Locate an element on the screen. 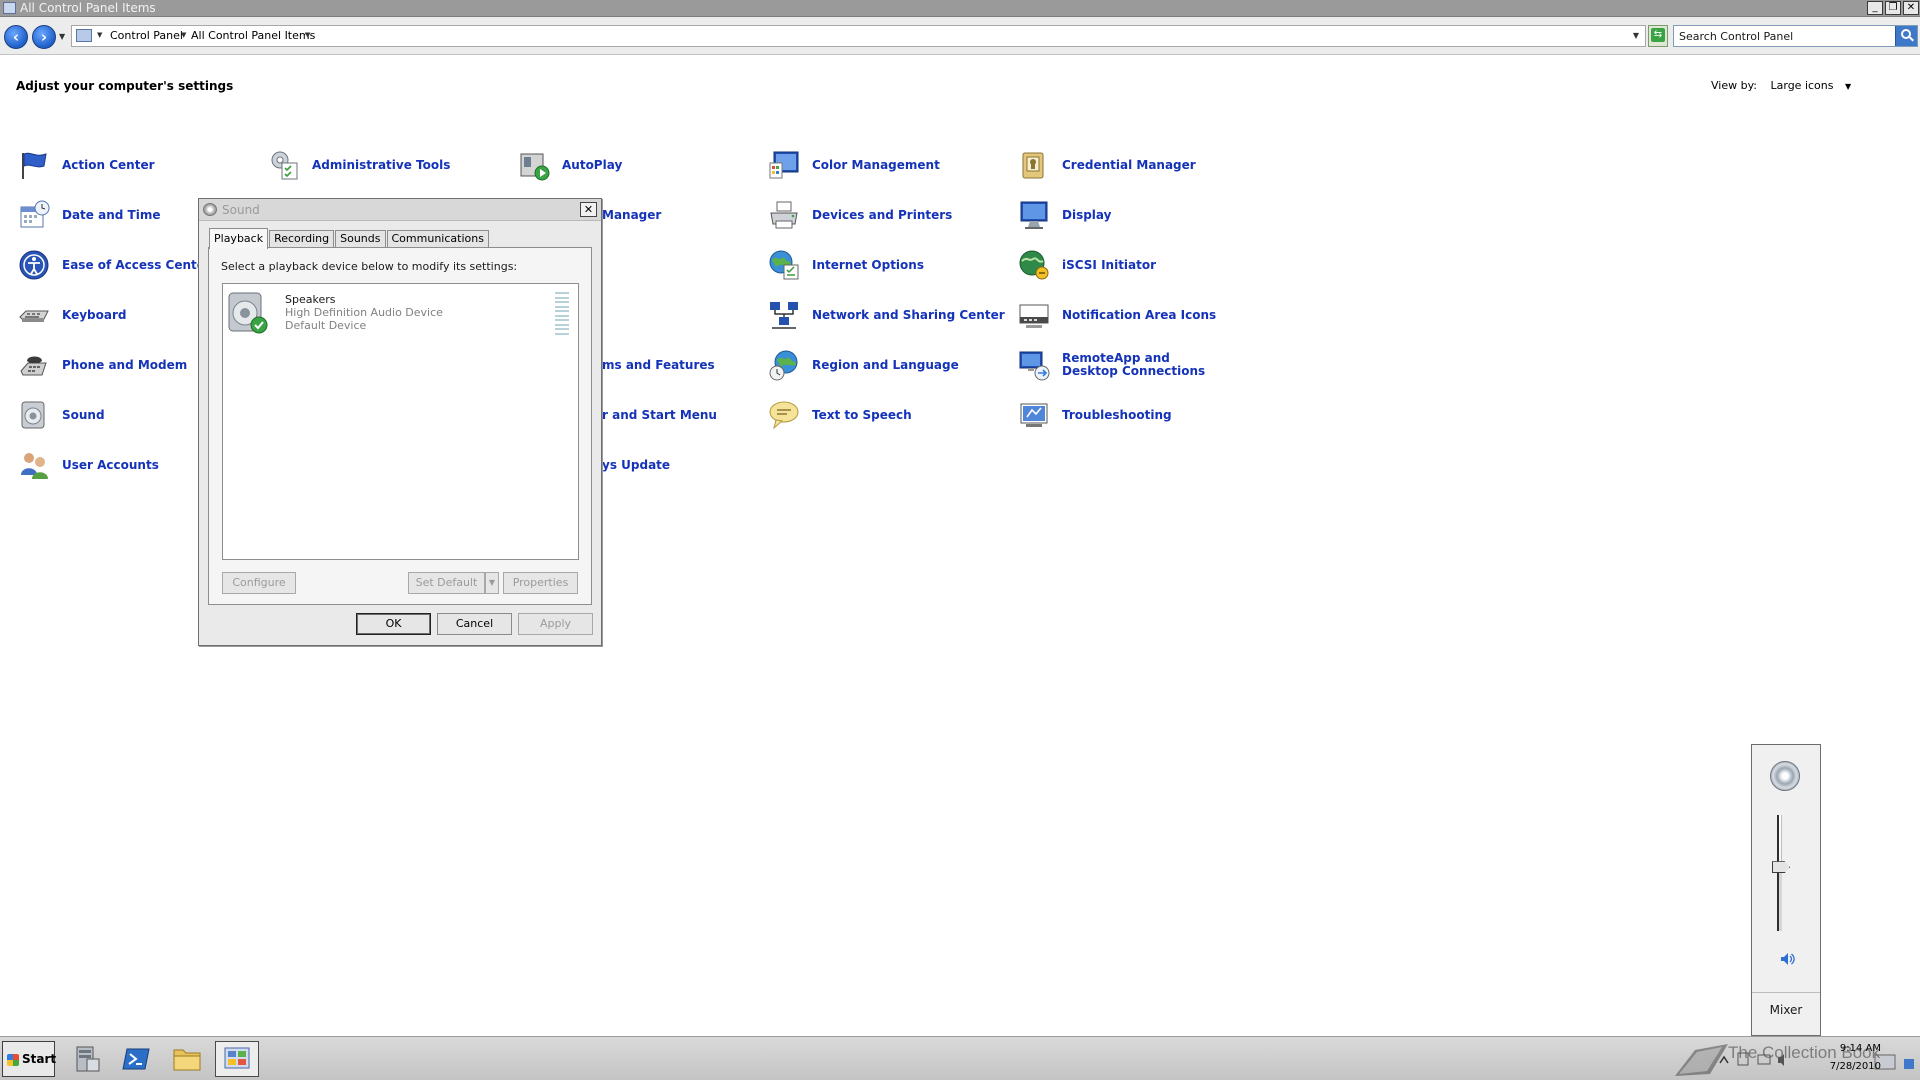 Image resolution: width=1920 pixels, height=1080 pixels. cp-item-color-management: Color Management is located at coordinates (854, 165).